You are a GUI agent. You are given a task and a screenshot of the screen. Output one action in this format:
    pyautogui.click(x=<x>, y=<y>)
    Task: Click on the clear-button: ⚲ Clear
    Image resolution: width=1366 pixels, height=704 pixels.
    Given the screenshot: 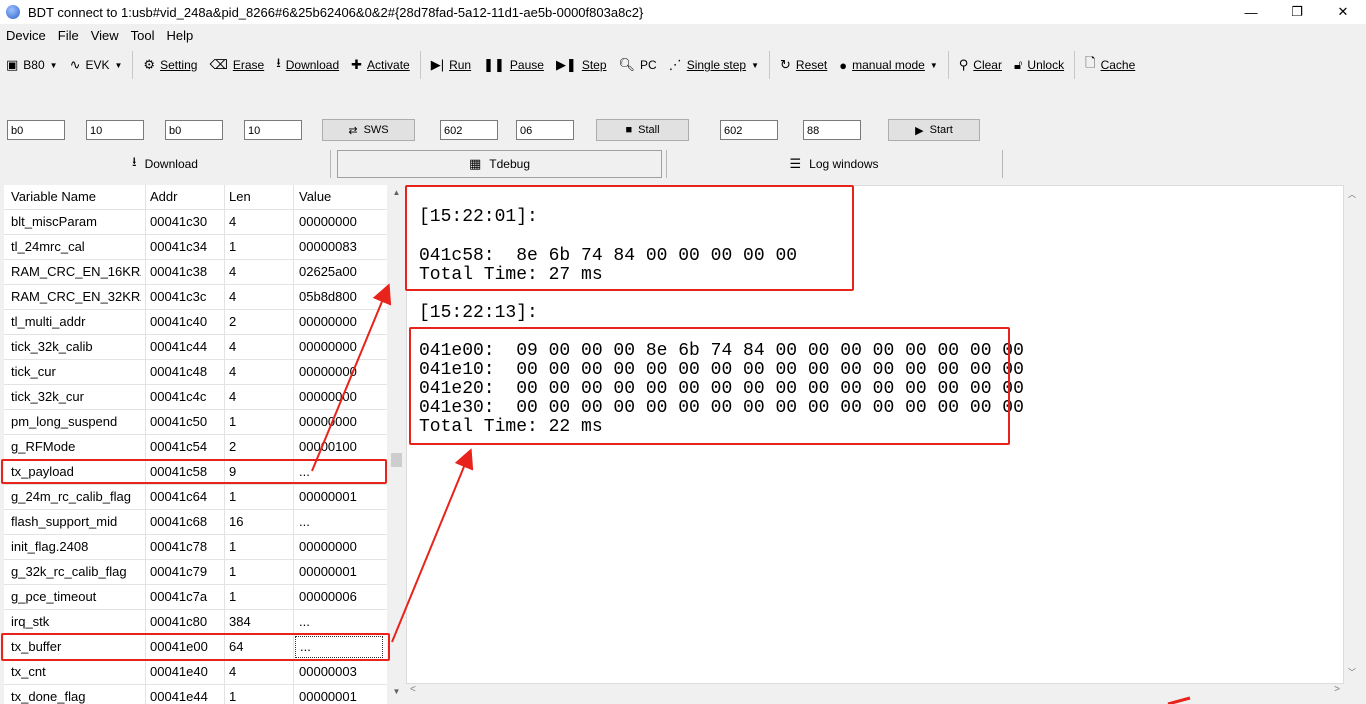 What is the action you would take?
    pyautogui.click(x=980, y=65)
    